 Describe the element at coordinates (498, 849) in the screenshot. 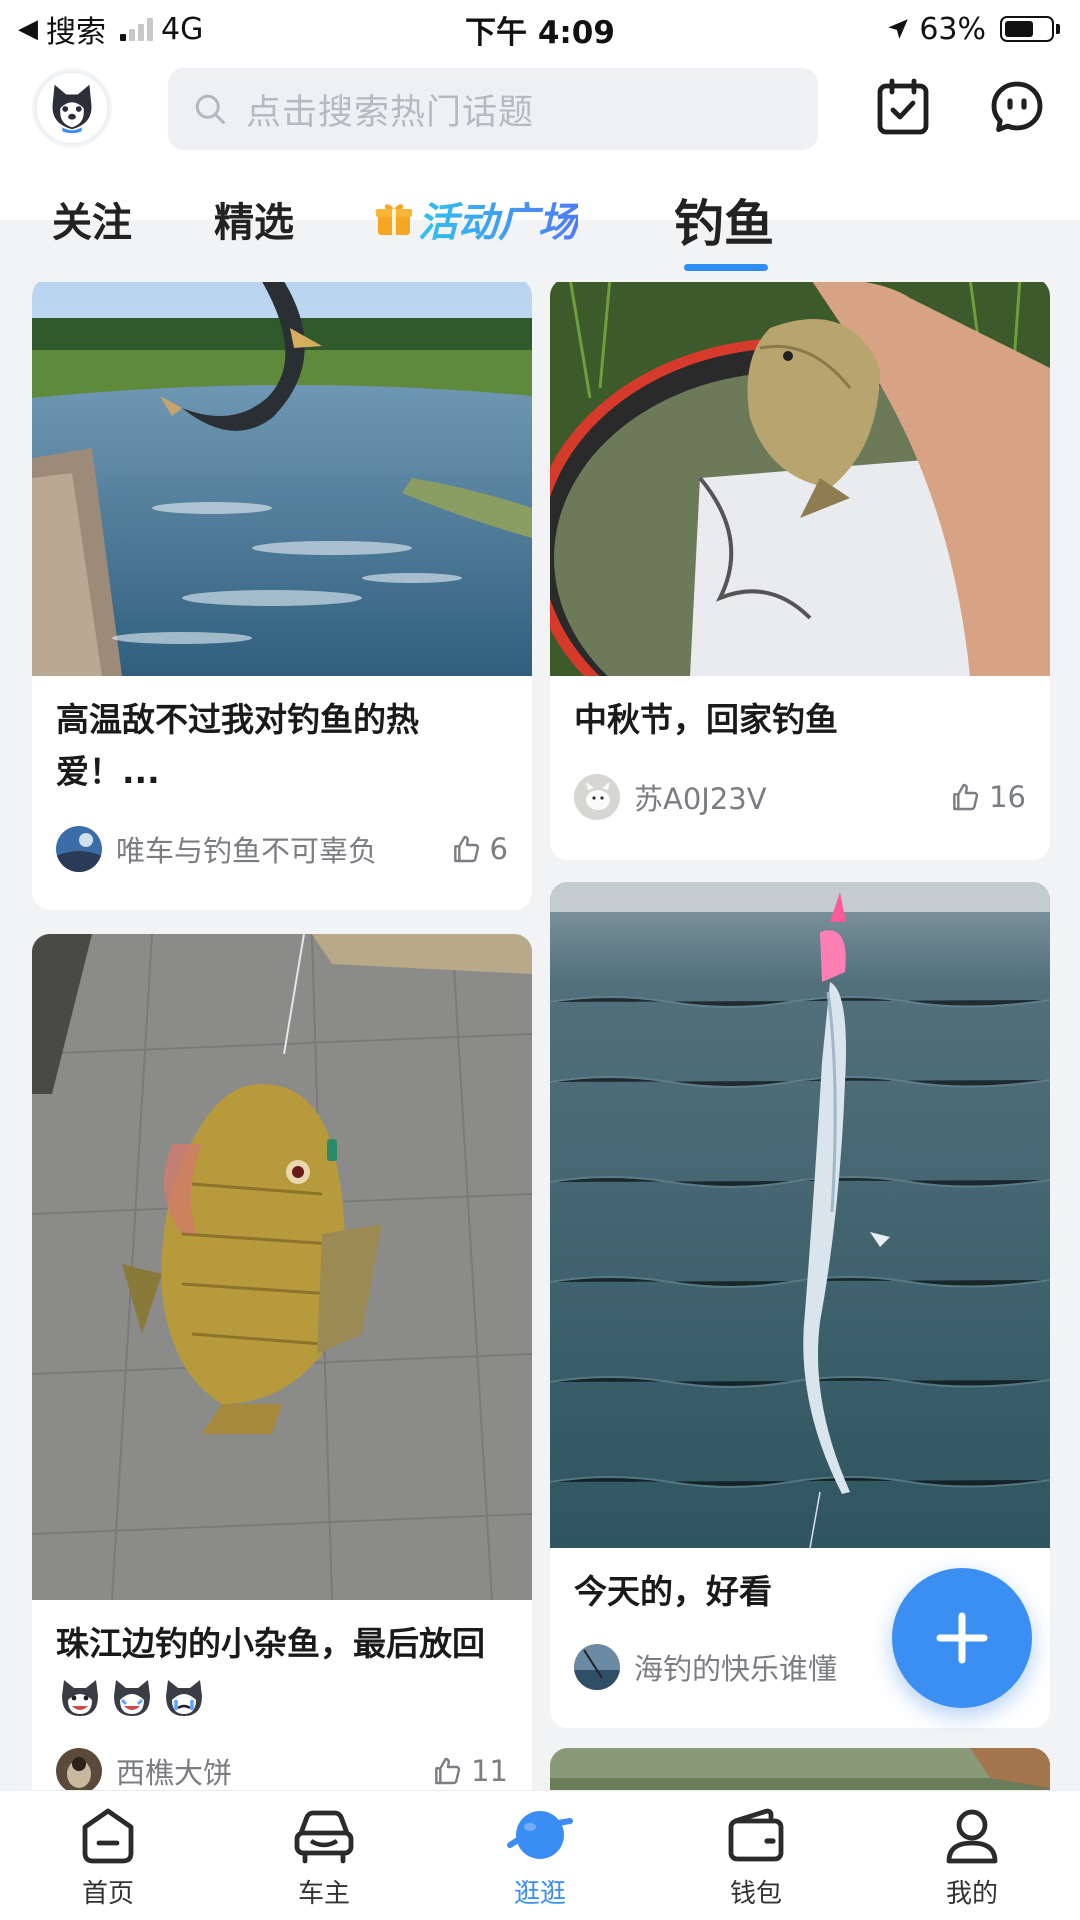

I see `like-count: 6` at that location.